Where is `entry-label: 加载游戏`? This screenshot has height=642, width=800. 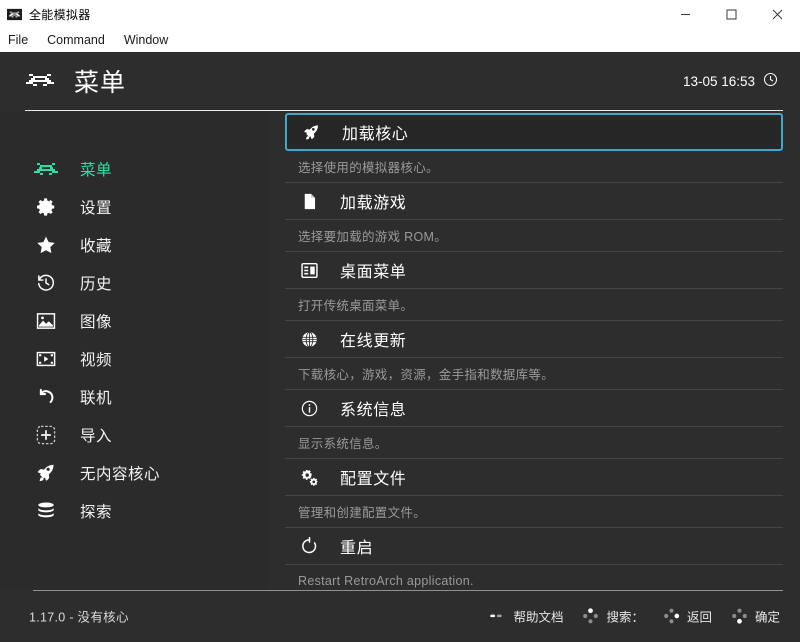 entry-label: 加载游戏 is located at coordinates (373, 203).